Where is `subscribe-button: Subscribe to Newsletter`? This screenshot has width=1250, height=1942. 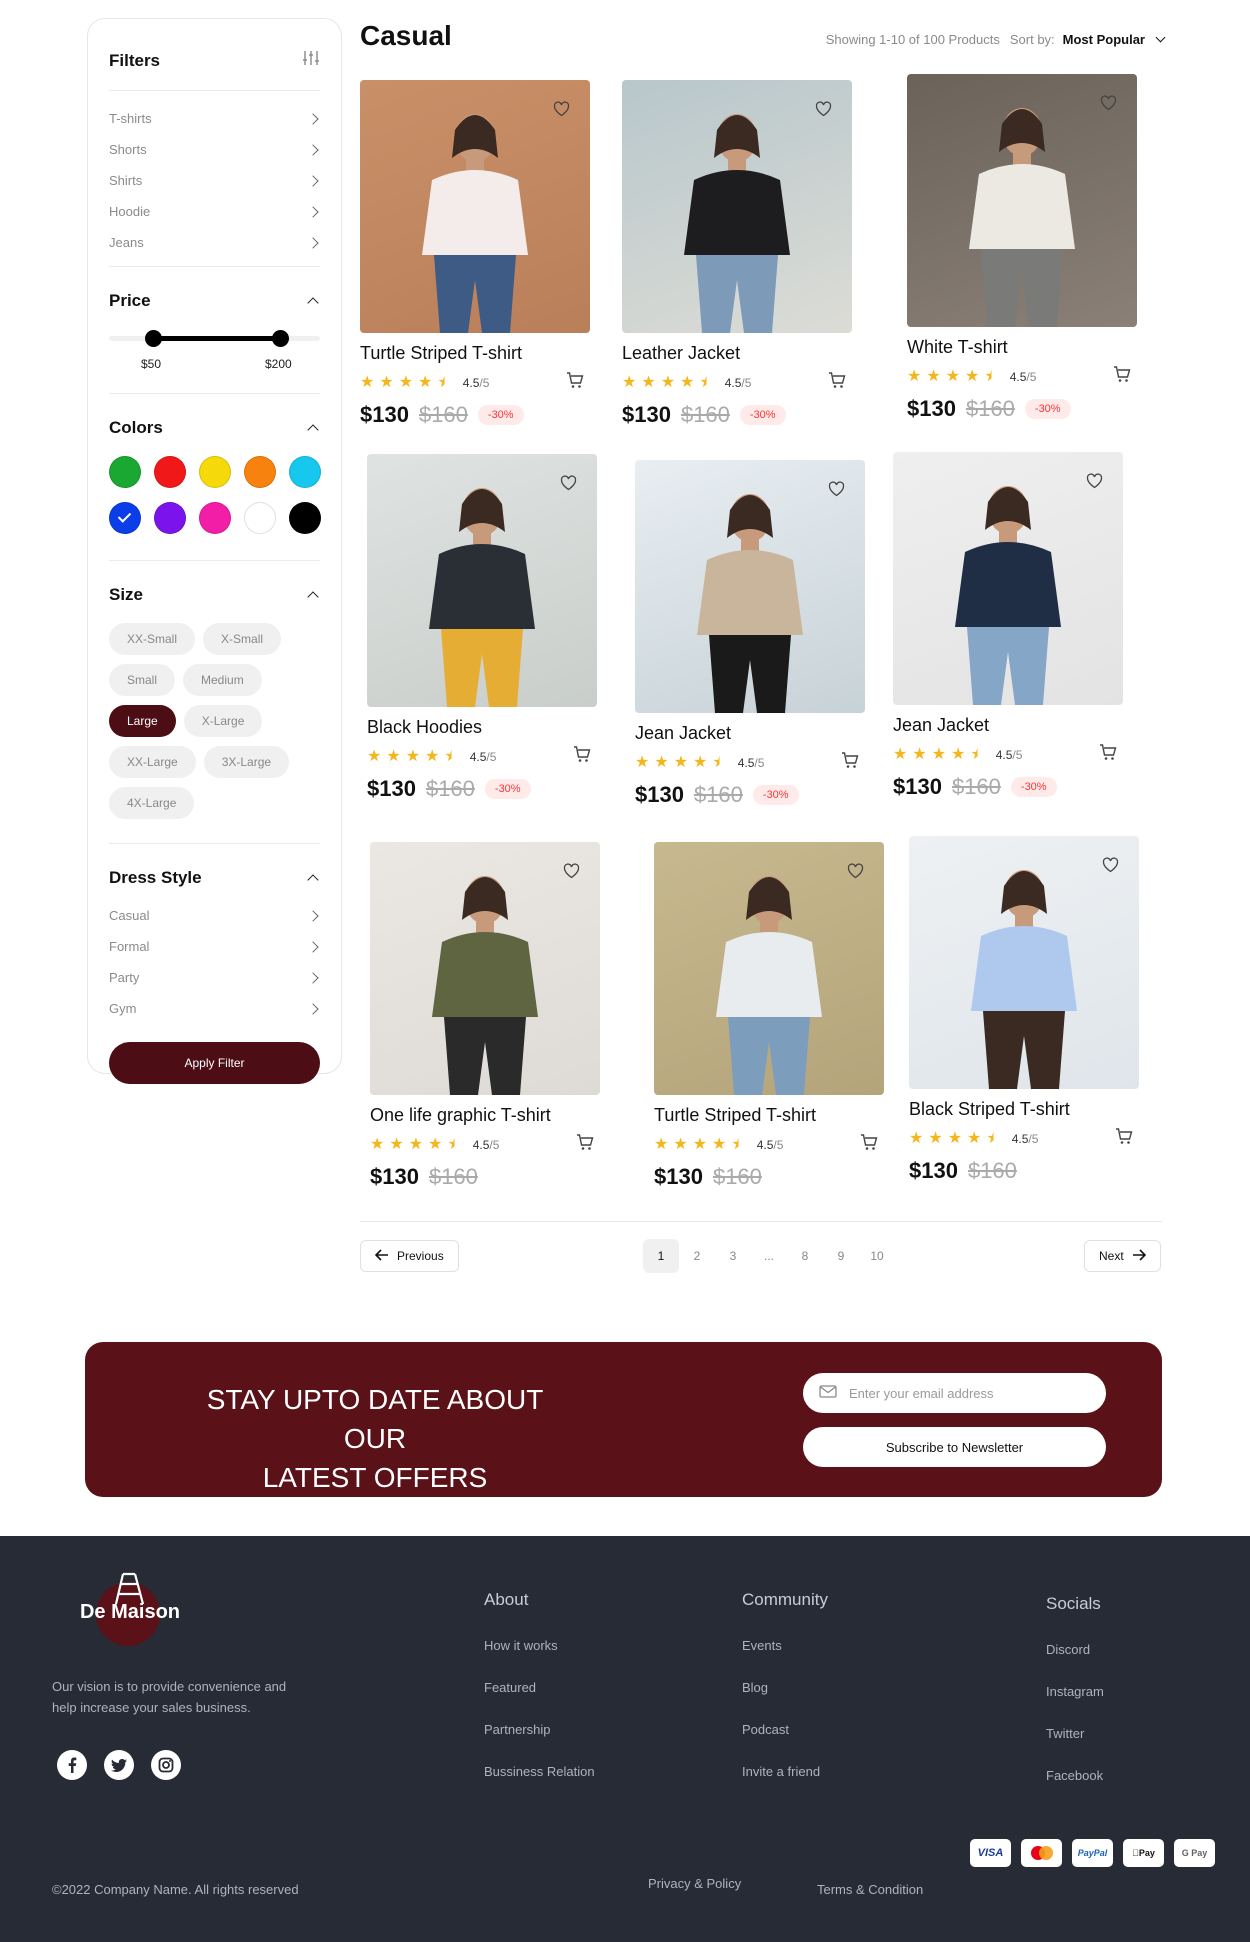 subscribe-button: Subscribe to Newsletter is located at coordinates (954, 1447).